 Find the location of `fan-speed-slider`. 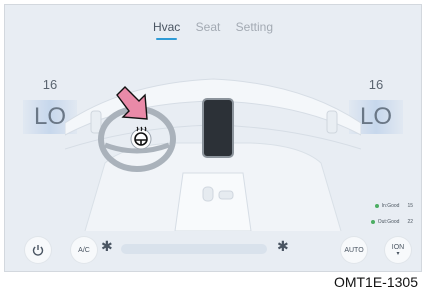

fan-speed-slider is located at coordinates (194, 249).